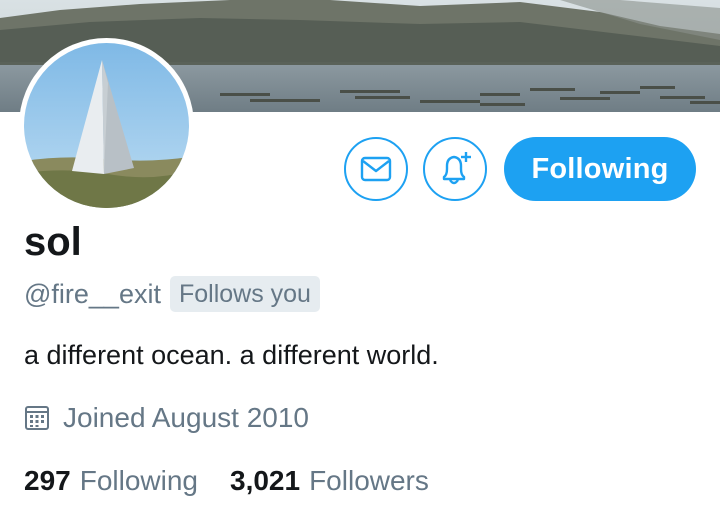 This screenshot has height=509, width=720. I want to click on following-label: Following, so click(138, 480).